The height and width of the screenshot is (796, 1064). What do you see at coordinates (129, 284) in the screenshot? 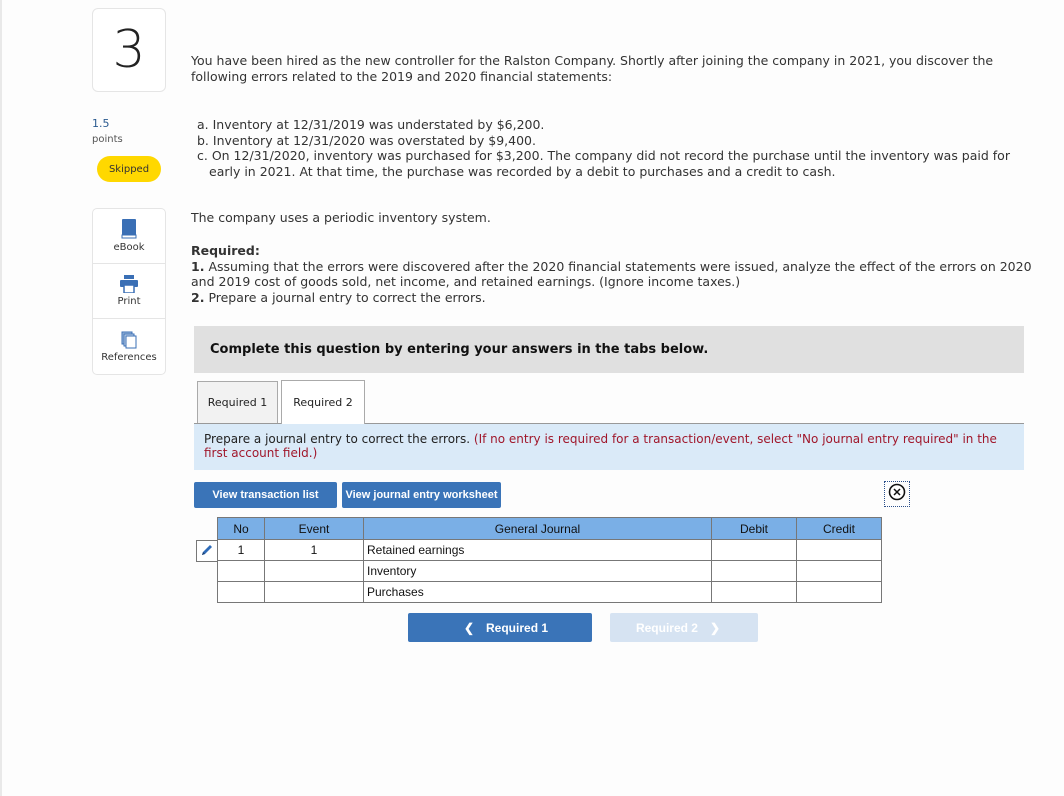
I see `printer-icon` at bounding box center [129, 284].